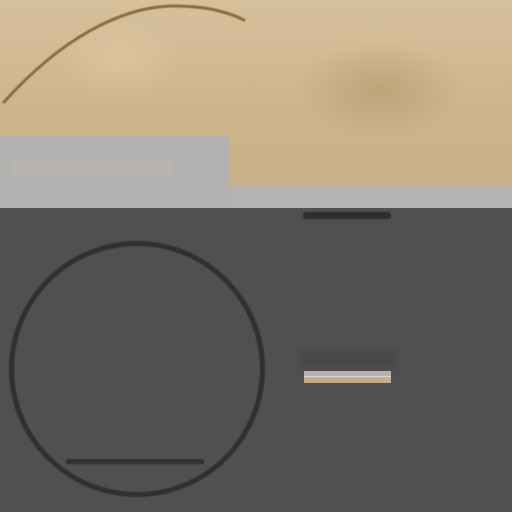 This screenshot has height=512, width=512. What do you see at coordinates (135, 461) in the screenshot?
I see `dial-bar` at bounding box center [135, 461].